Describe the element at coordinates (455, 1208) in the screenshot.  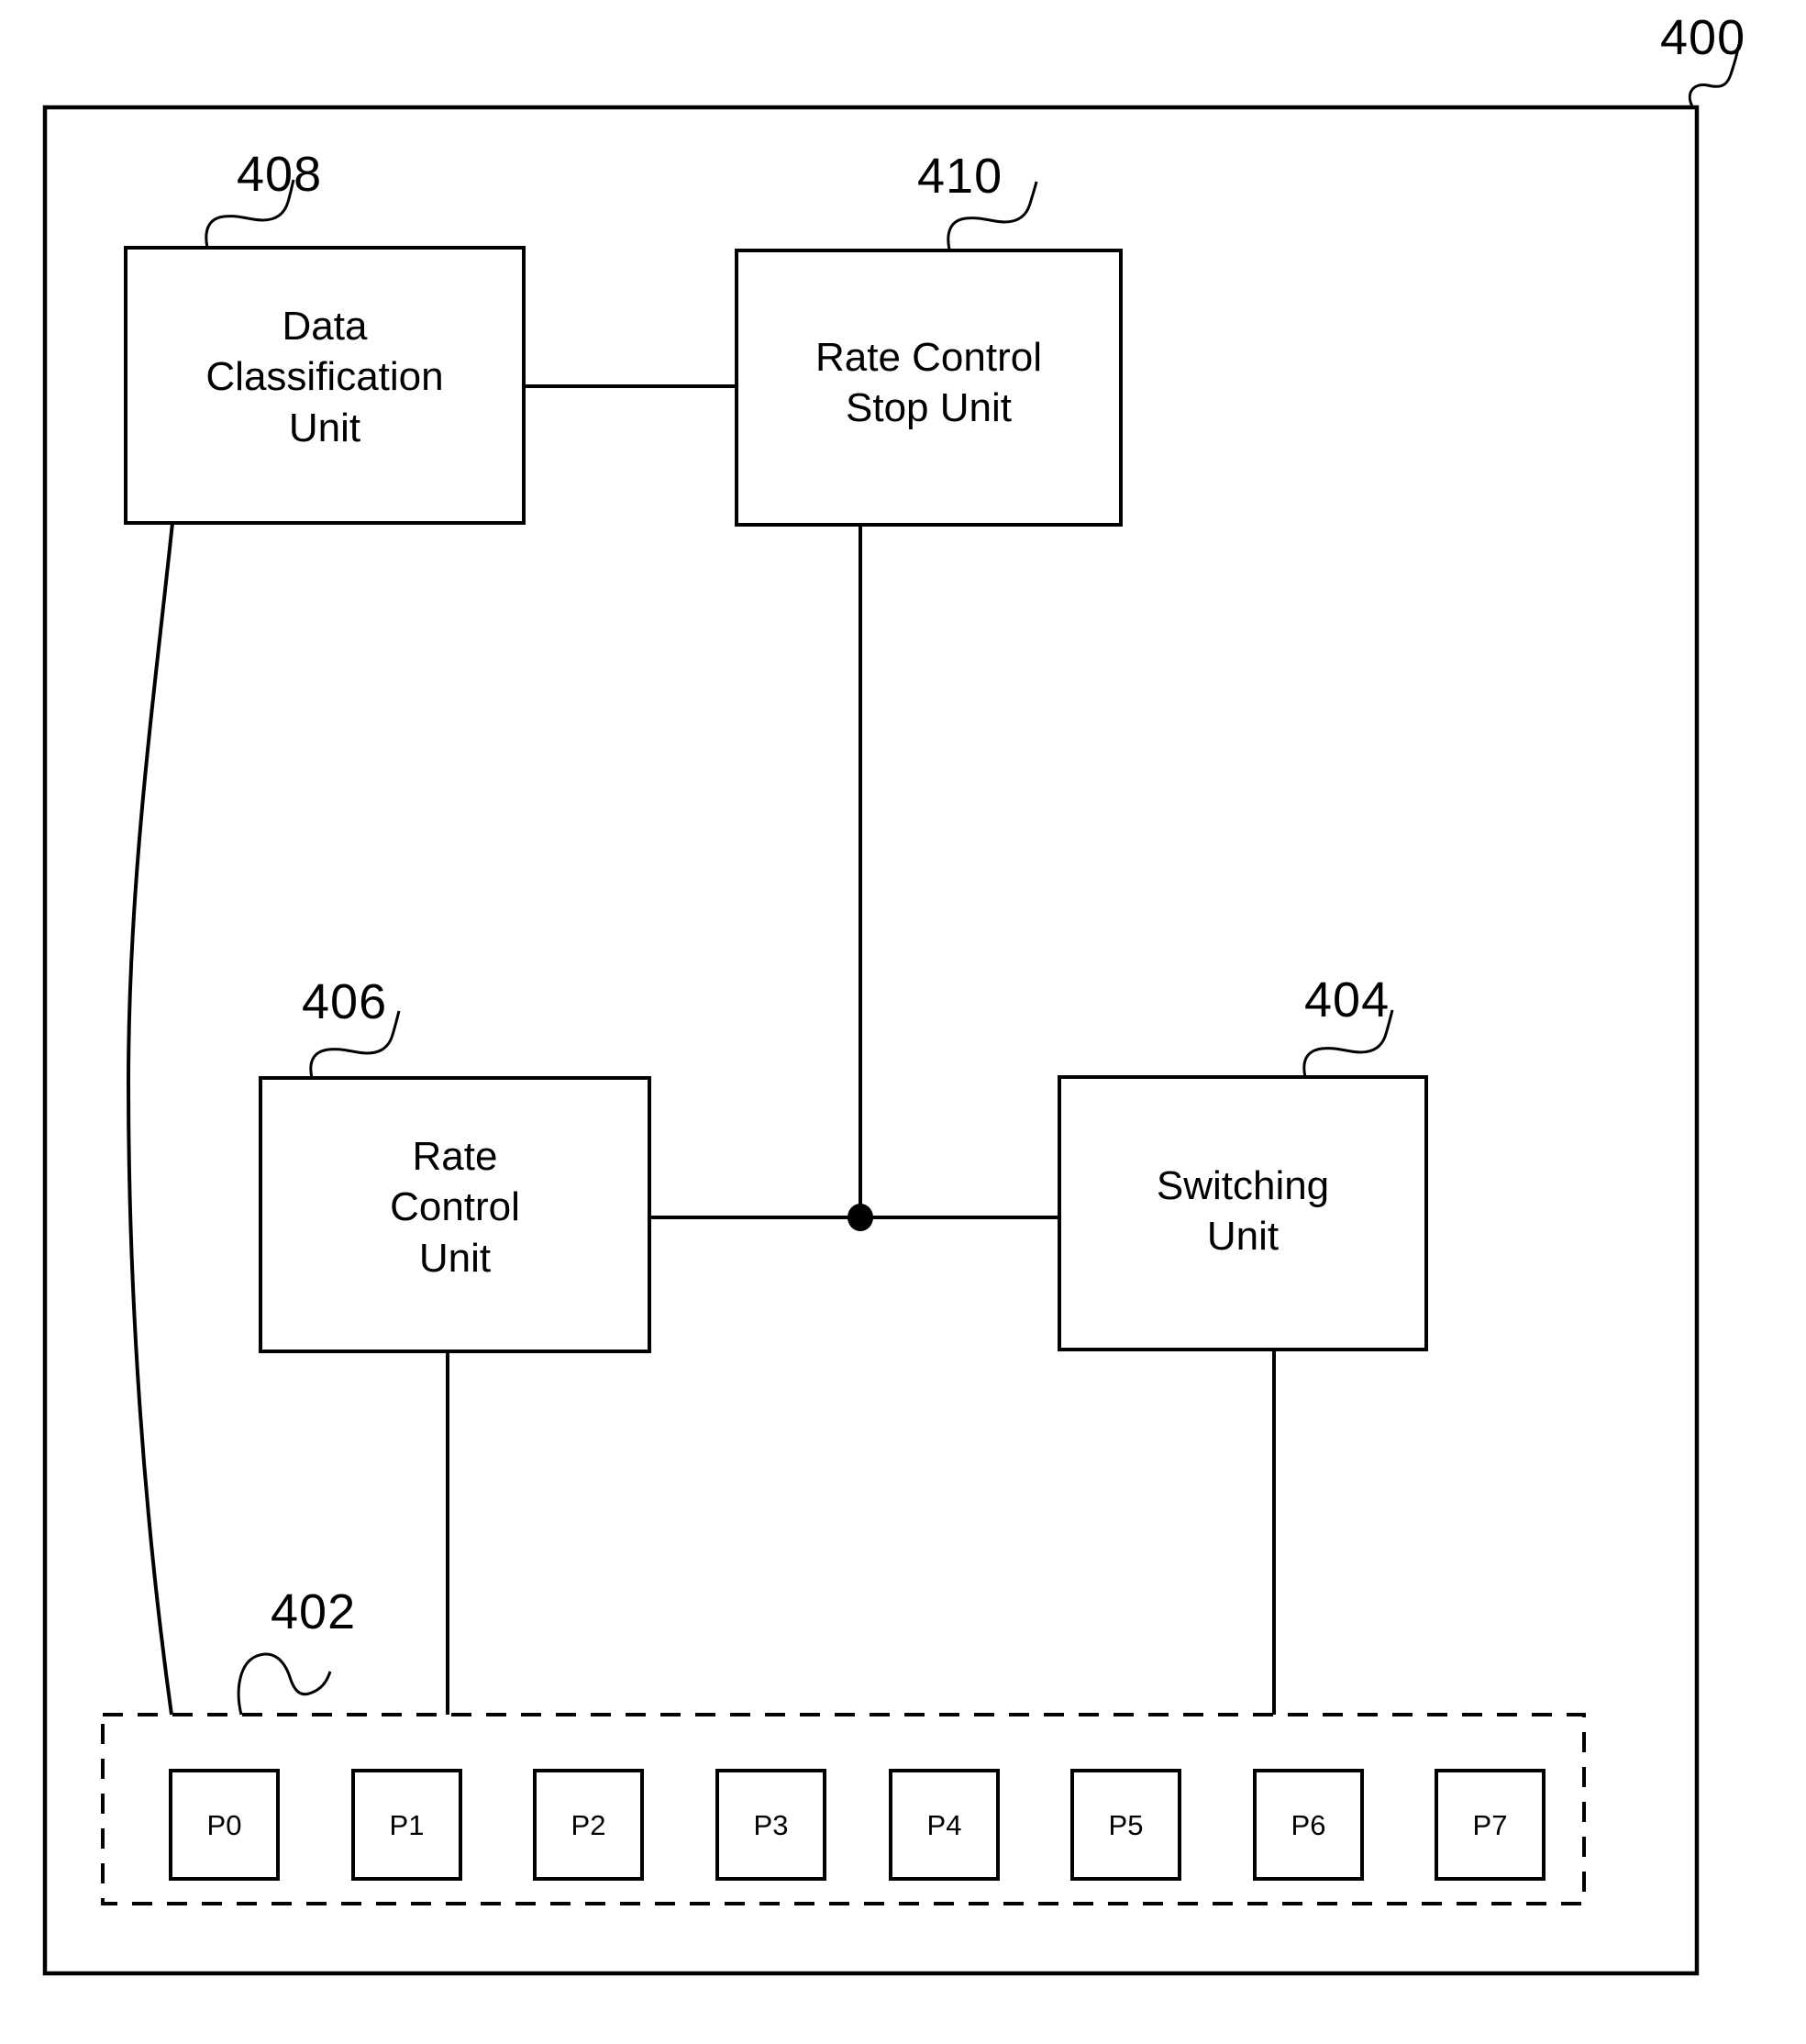
I see `rate-control-unit-label: Rate Control Unit` at that location.